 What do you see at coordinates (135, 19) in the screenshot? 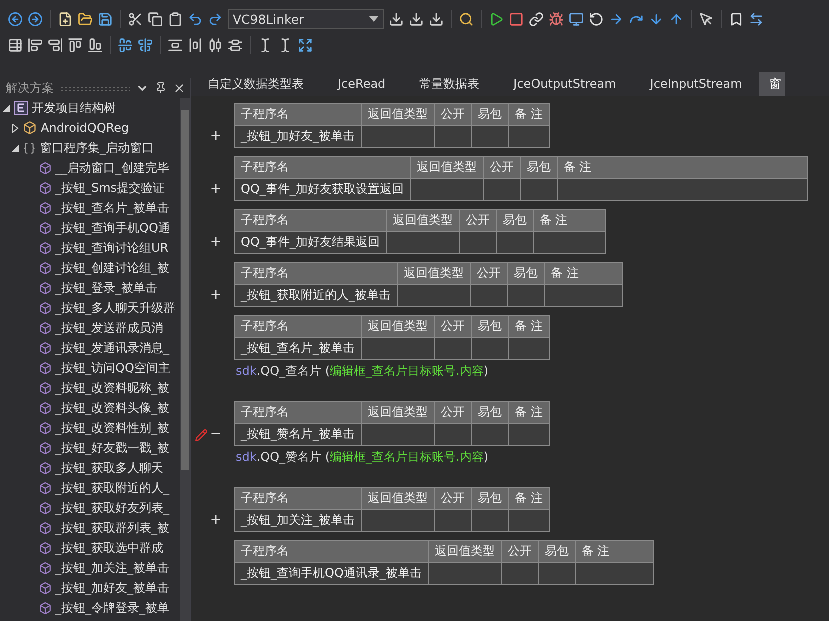
I see `cut-icon` at bounding box center [135, 19].